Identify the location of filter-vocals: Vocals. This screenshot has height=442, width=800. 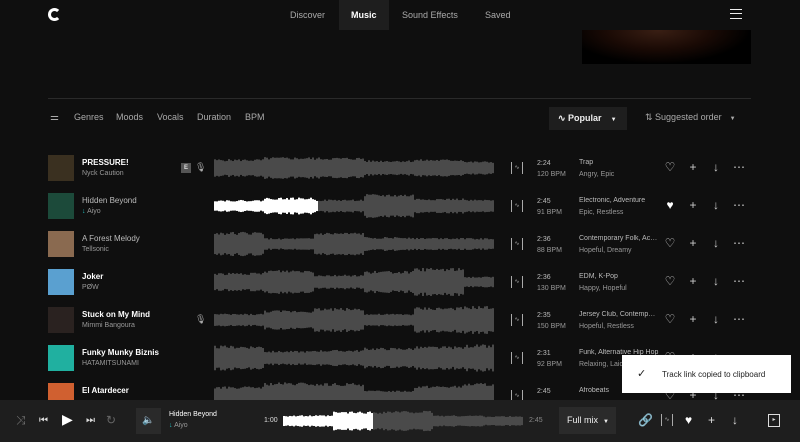
(170, 117).